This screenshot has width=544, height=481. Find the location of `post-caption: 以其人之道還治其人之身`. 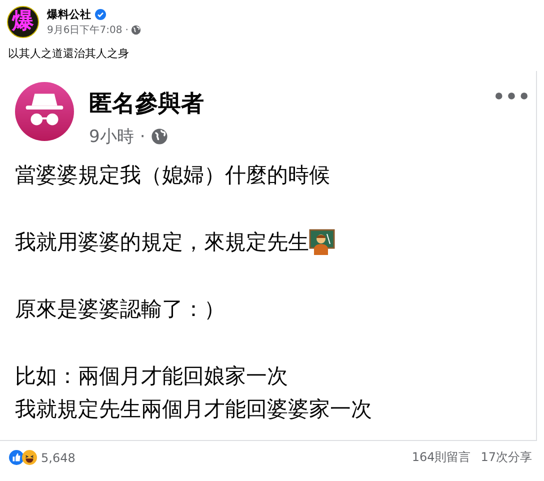

post-caption: 以其人之道還治其人之身 is located at coordinates (68, 54).